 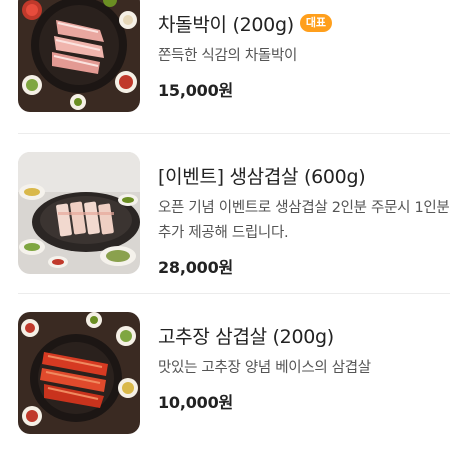 I want to click on menu-item-title: [이벤트] 생삼겹살 (600g), so click(x=262, y=176).